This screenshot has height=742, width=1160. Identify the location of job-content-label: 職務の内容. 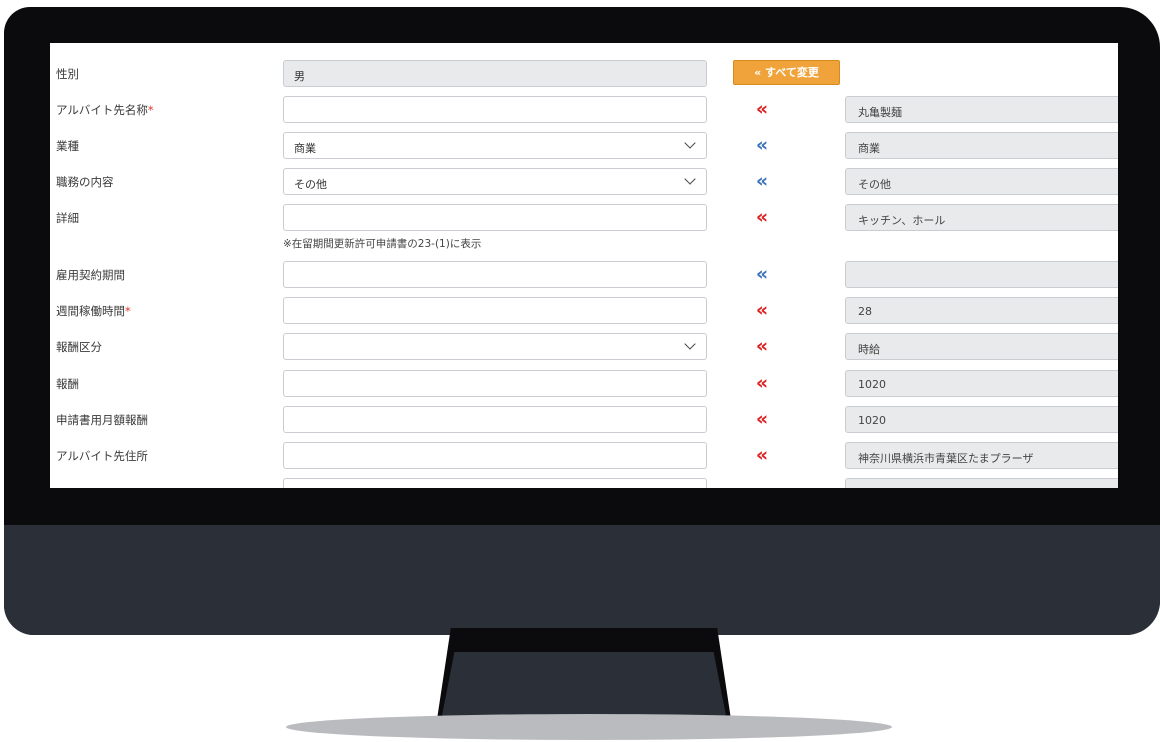
(85, 182).